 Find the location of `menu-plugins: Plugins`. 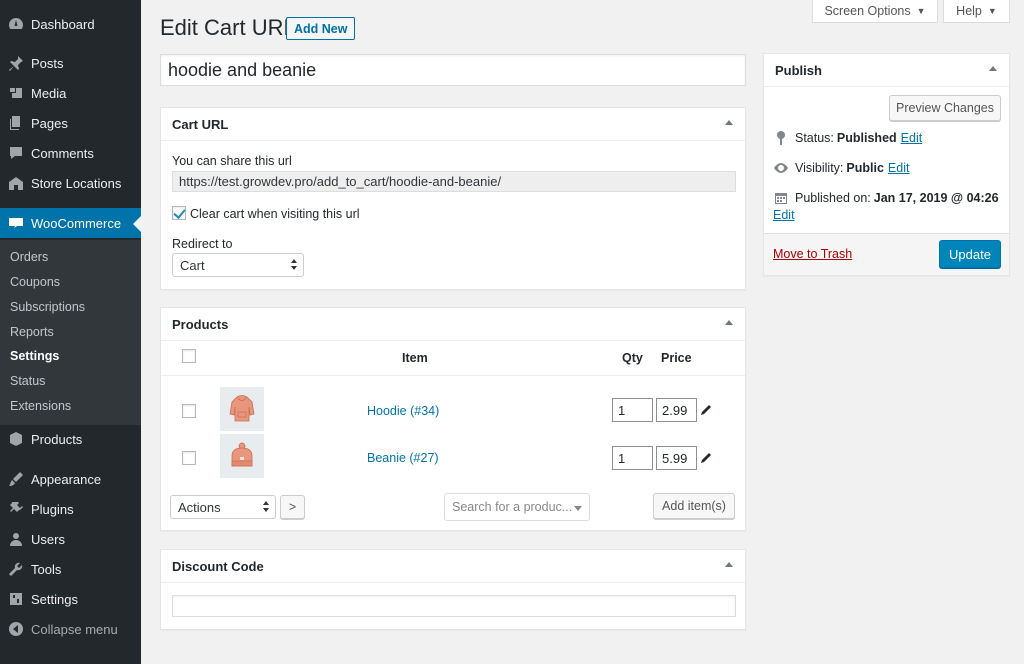

menu-plugins: Plugins is located at coordinates (70, 509).